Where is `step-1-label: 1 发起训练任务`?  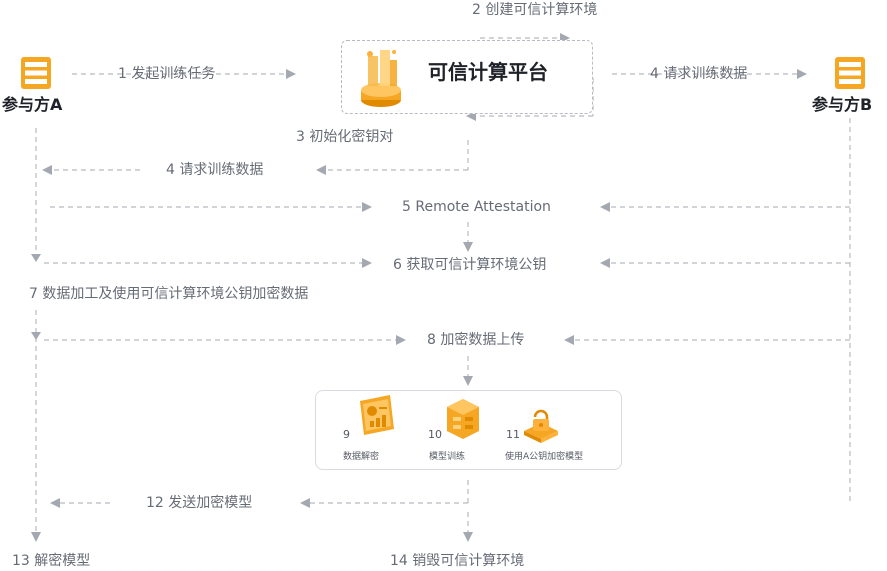 step-1-label: 1 发起训练任务 is located at coordinates (167, 74).